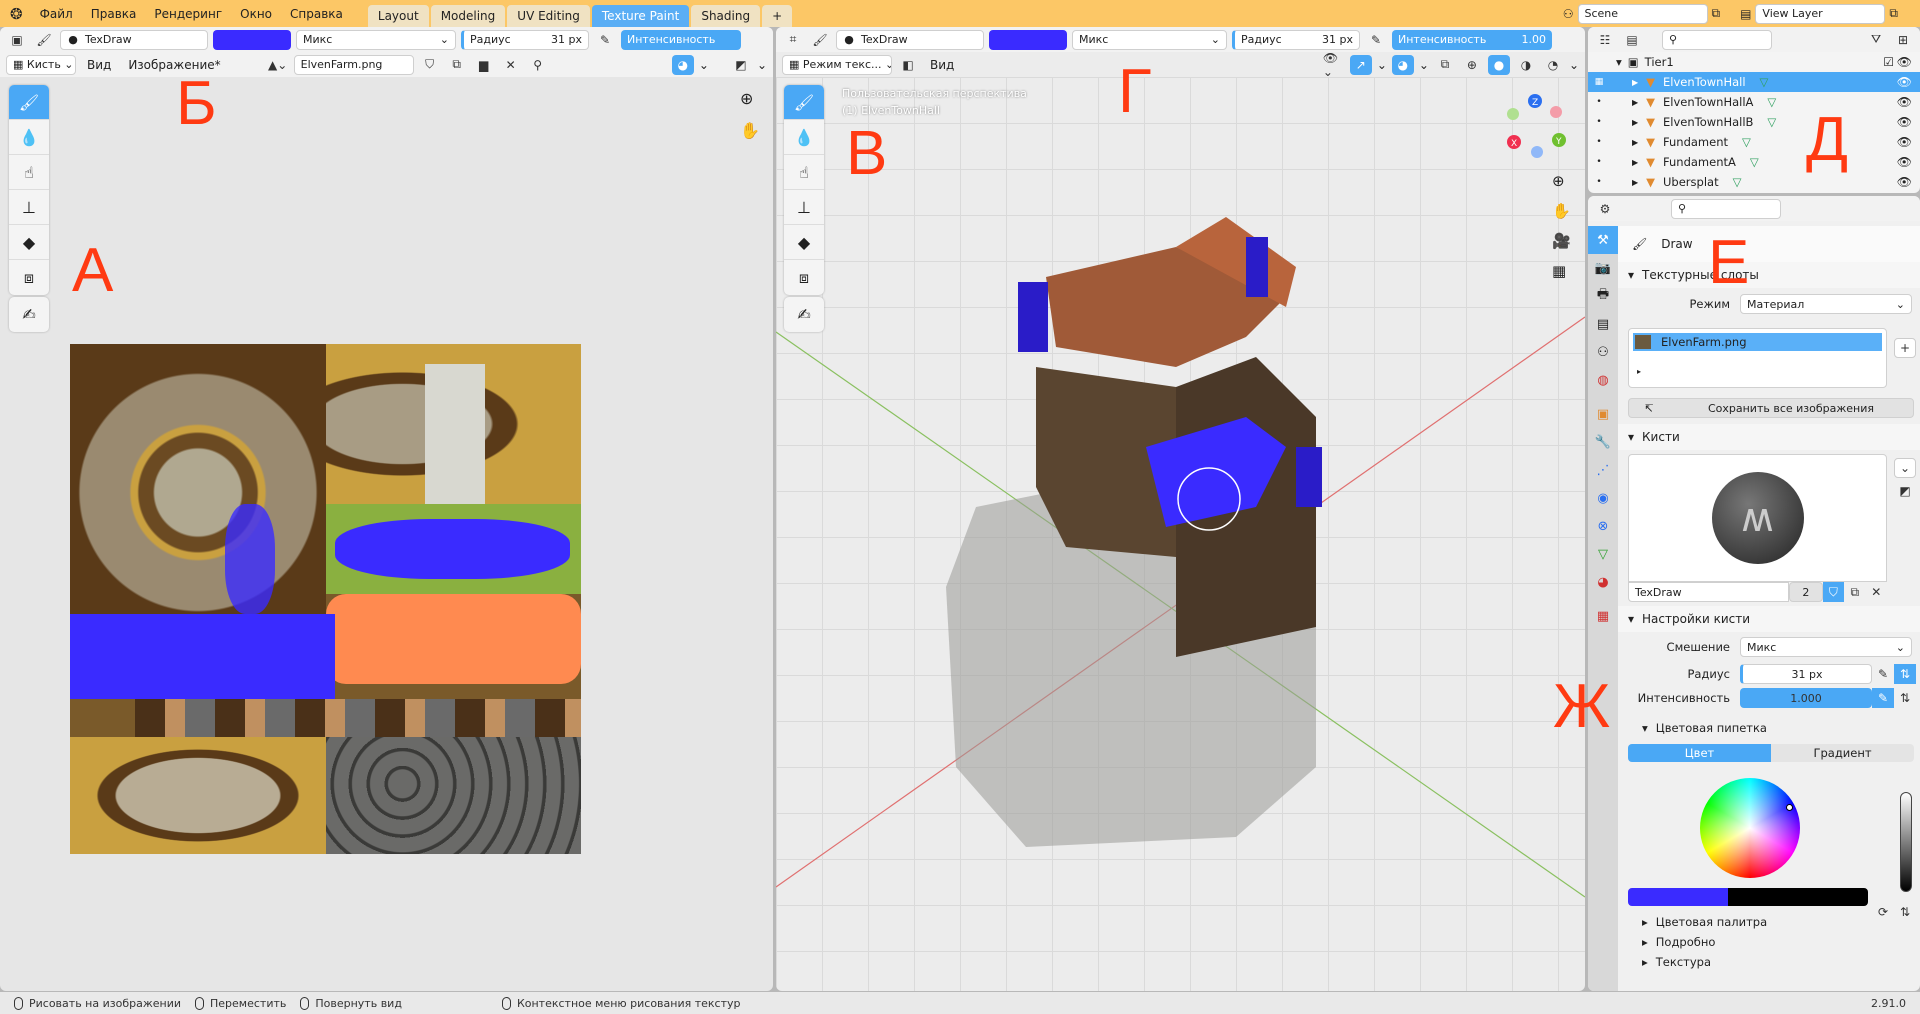  What do you see at coordinates (278, 65) in the screenshot?
I see `image-browse-icon: ▲⌄` at bounding box center [278, 65].